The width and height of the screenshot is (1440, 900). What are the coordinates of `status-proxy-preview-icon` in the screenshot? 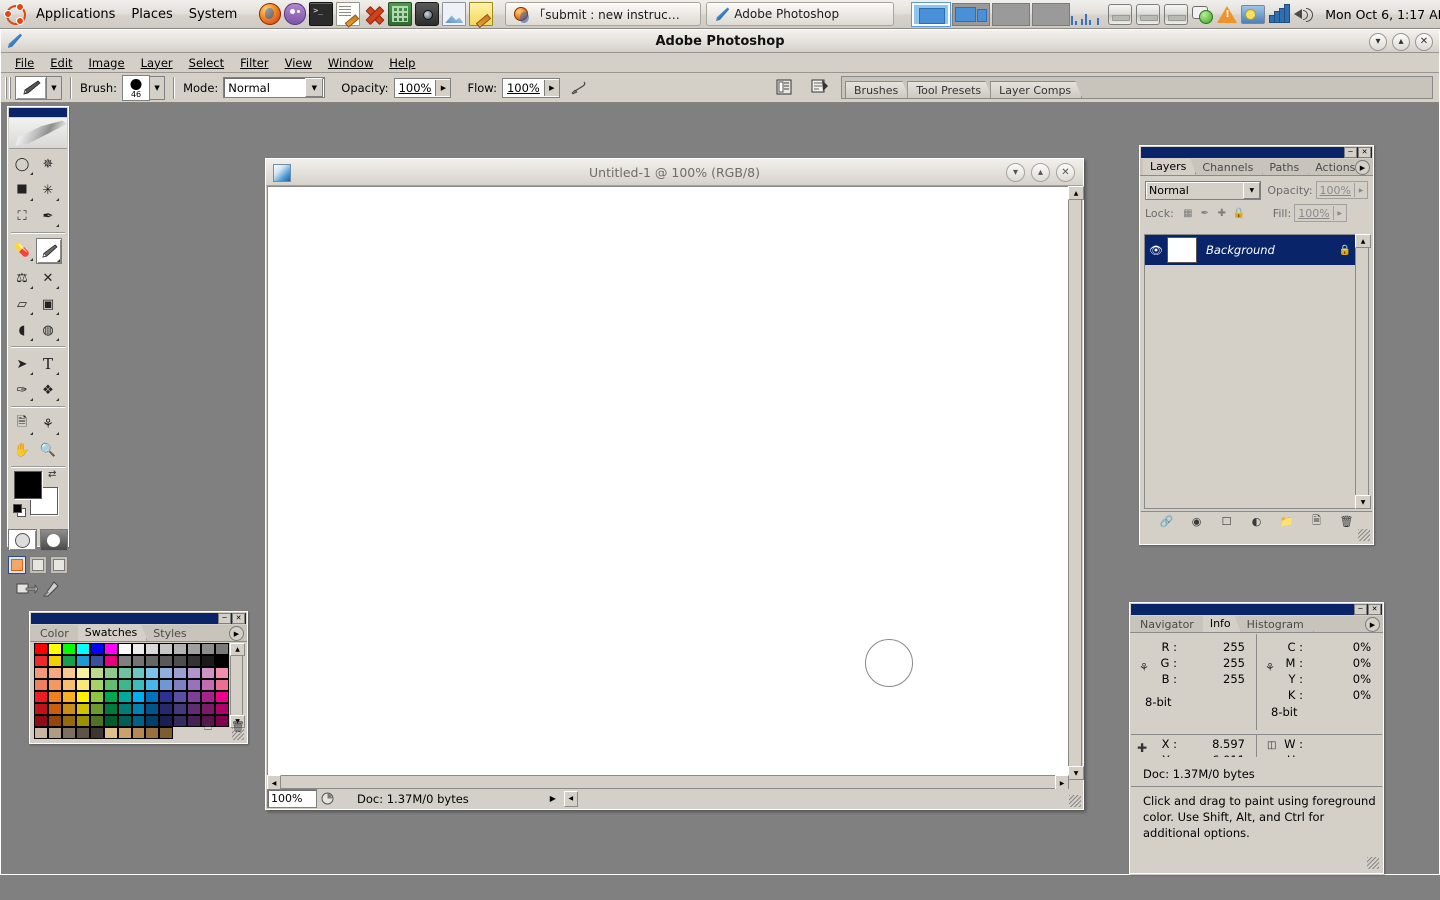 It's located at (327, 798).